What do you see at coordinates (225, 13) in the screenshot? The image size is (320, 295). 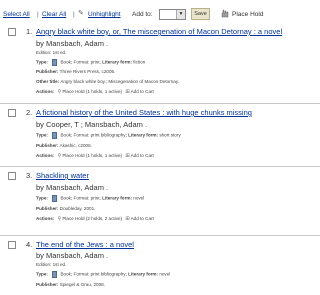 I see `place-hold-icon` at bounding box center [225, 13].